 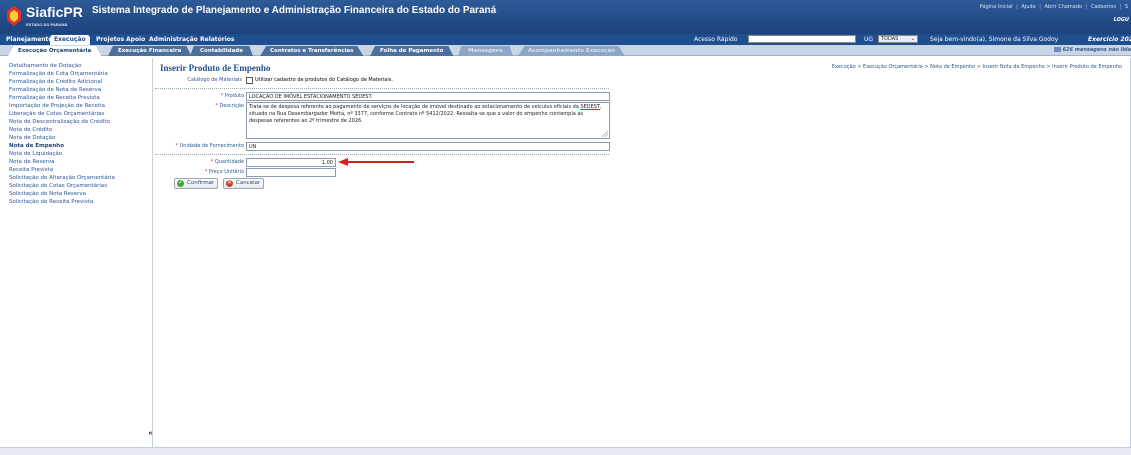 I want to click on unread-messages-link: 626 mensagens não lida, so click(x=1092, y=50).